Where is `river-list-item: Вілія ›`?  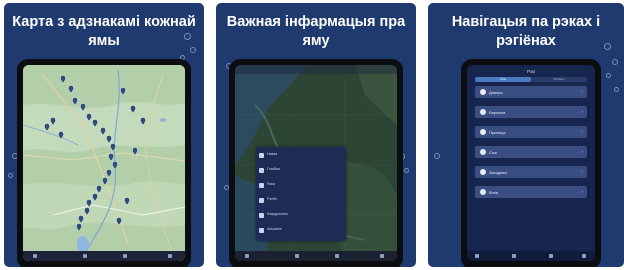
river-list-item: Вілія › is located at coordinates (531, 192).